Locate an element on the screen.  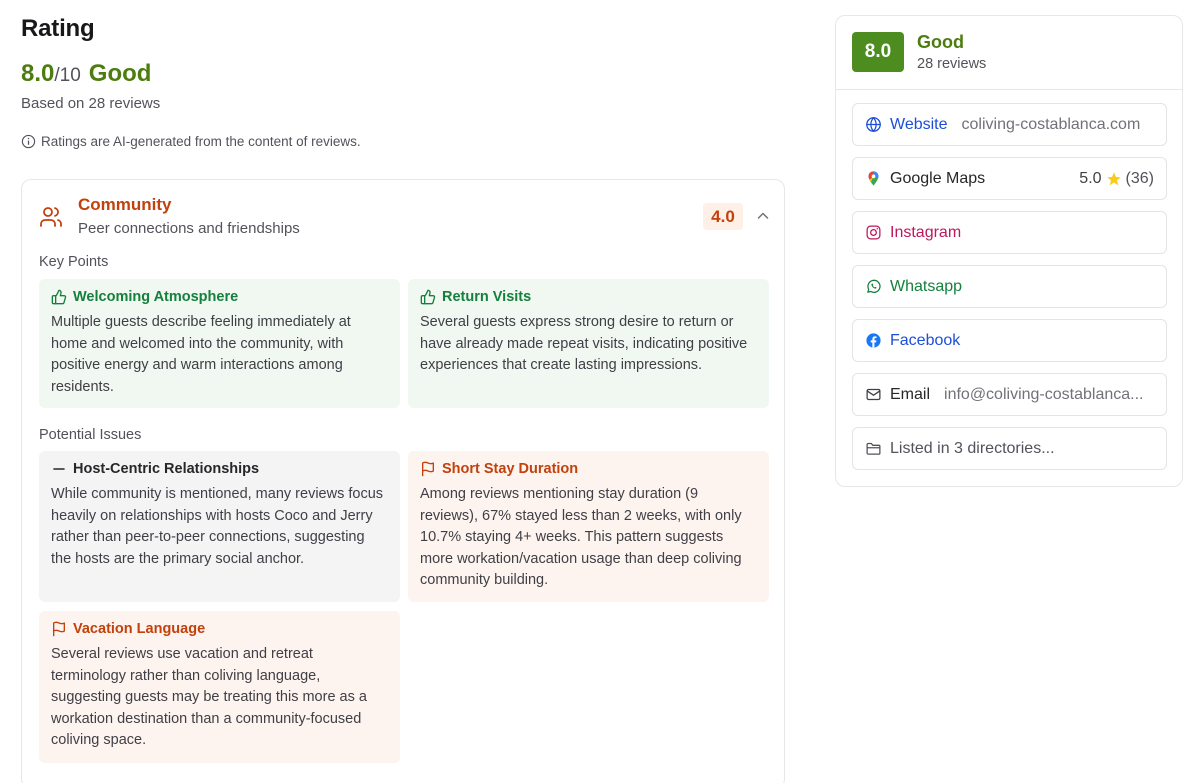
mail-icon is located at coordinates (873, 394).